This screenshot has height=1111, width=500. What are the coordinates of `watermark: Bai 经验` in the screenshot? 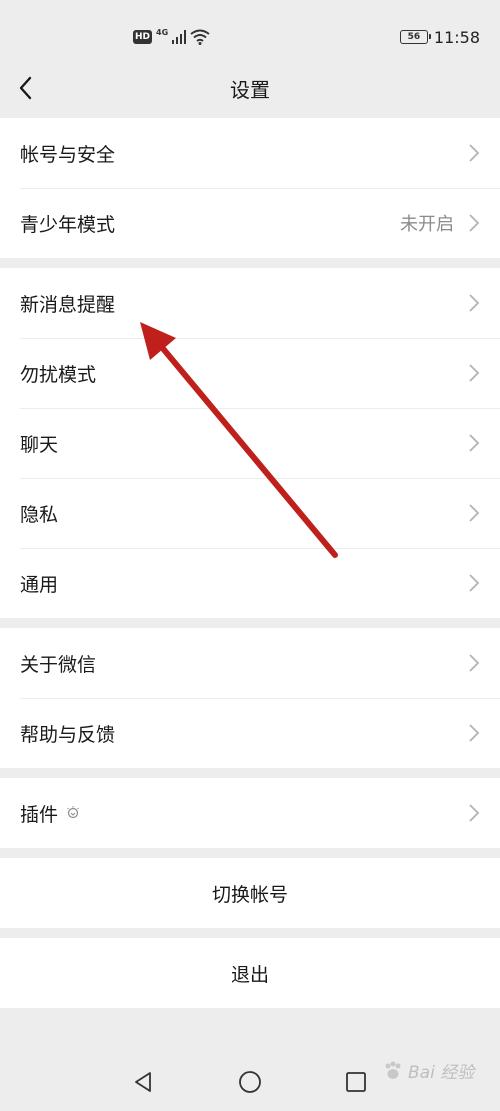 It's located at (428, 1070).